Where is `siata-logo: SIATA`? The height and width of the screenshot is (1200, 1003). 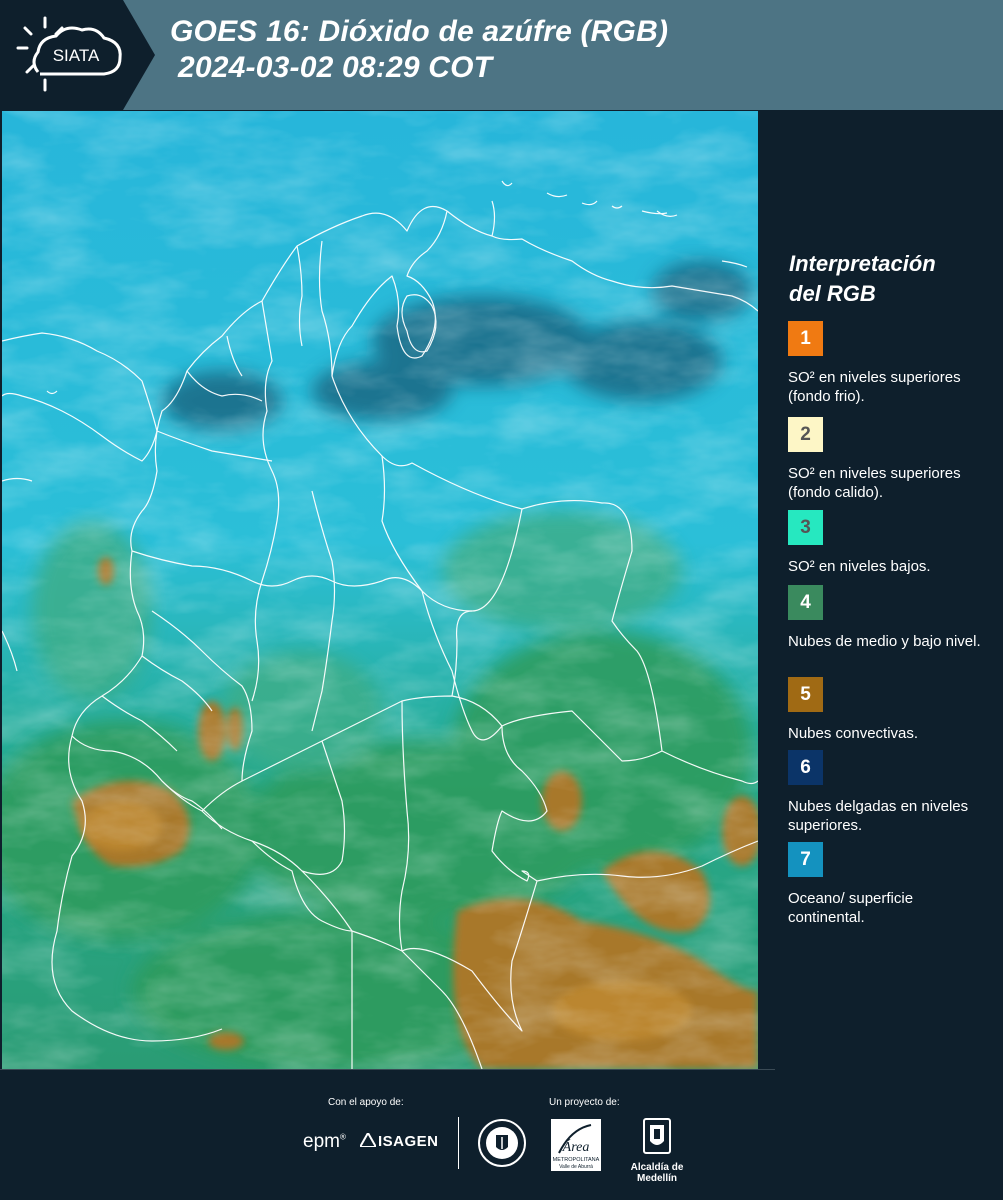 siata-logo: SIATA is located at coordinates (77, 55).